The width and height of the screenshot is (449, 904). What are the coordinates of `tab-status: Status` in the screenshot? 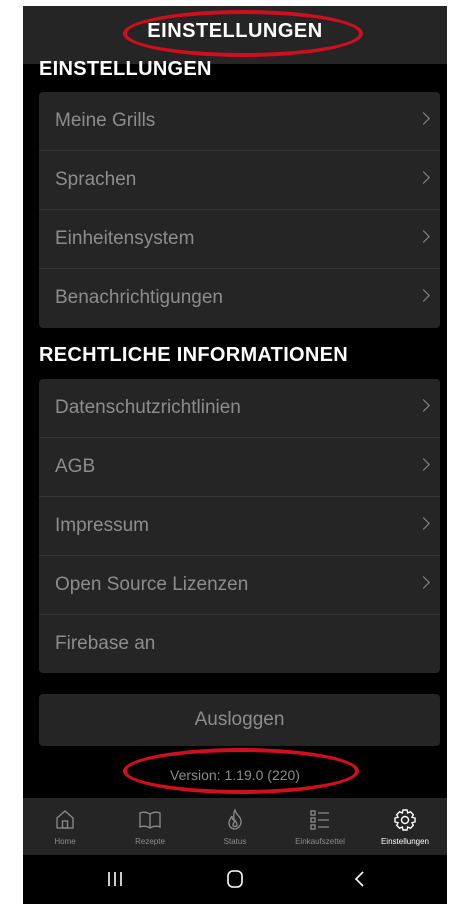 It's located at (235, 826).